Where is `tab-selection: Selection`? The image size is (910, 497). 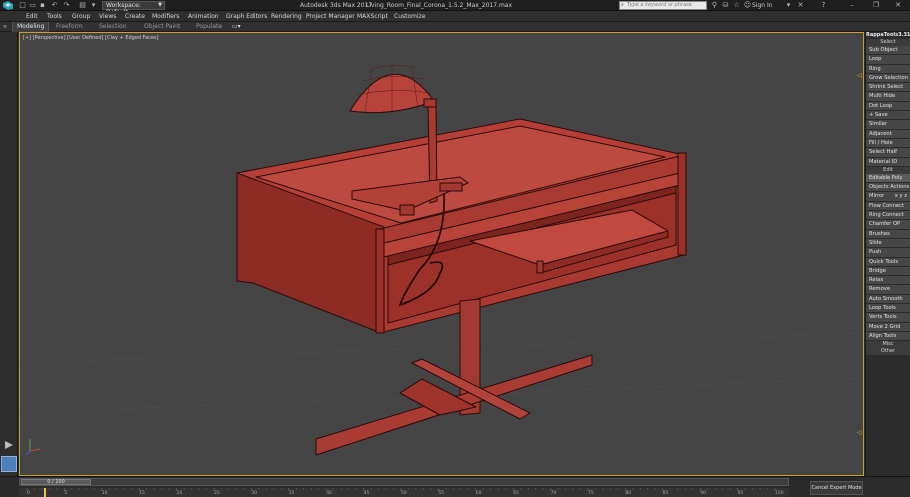
tab-selection: Selection is located at coordinates (113, 27).